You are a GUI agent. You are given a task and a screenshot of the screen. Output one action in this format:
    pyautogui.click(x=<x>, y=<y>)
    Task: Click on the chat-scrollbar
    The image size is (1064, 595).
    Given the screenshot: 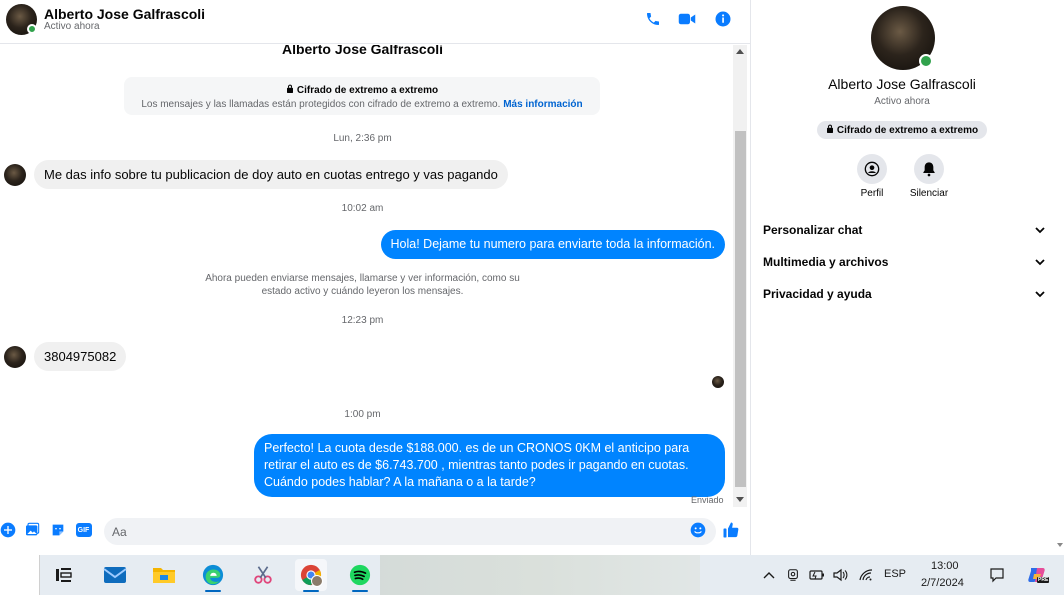 What is the action you would take?
    pyautogui.click(x=740, y=276)
    